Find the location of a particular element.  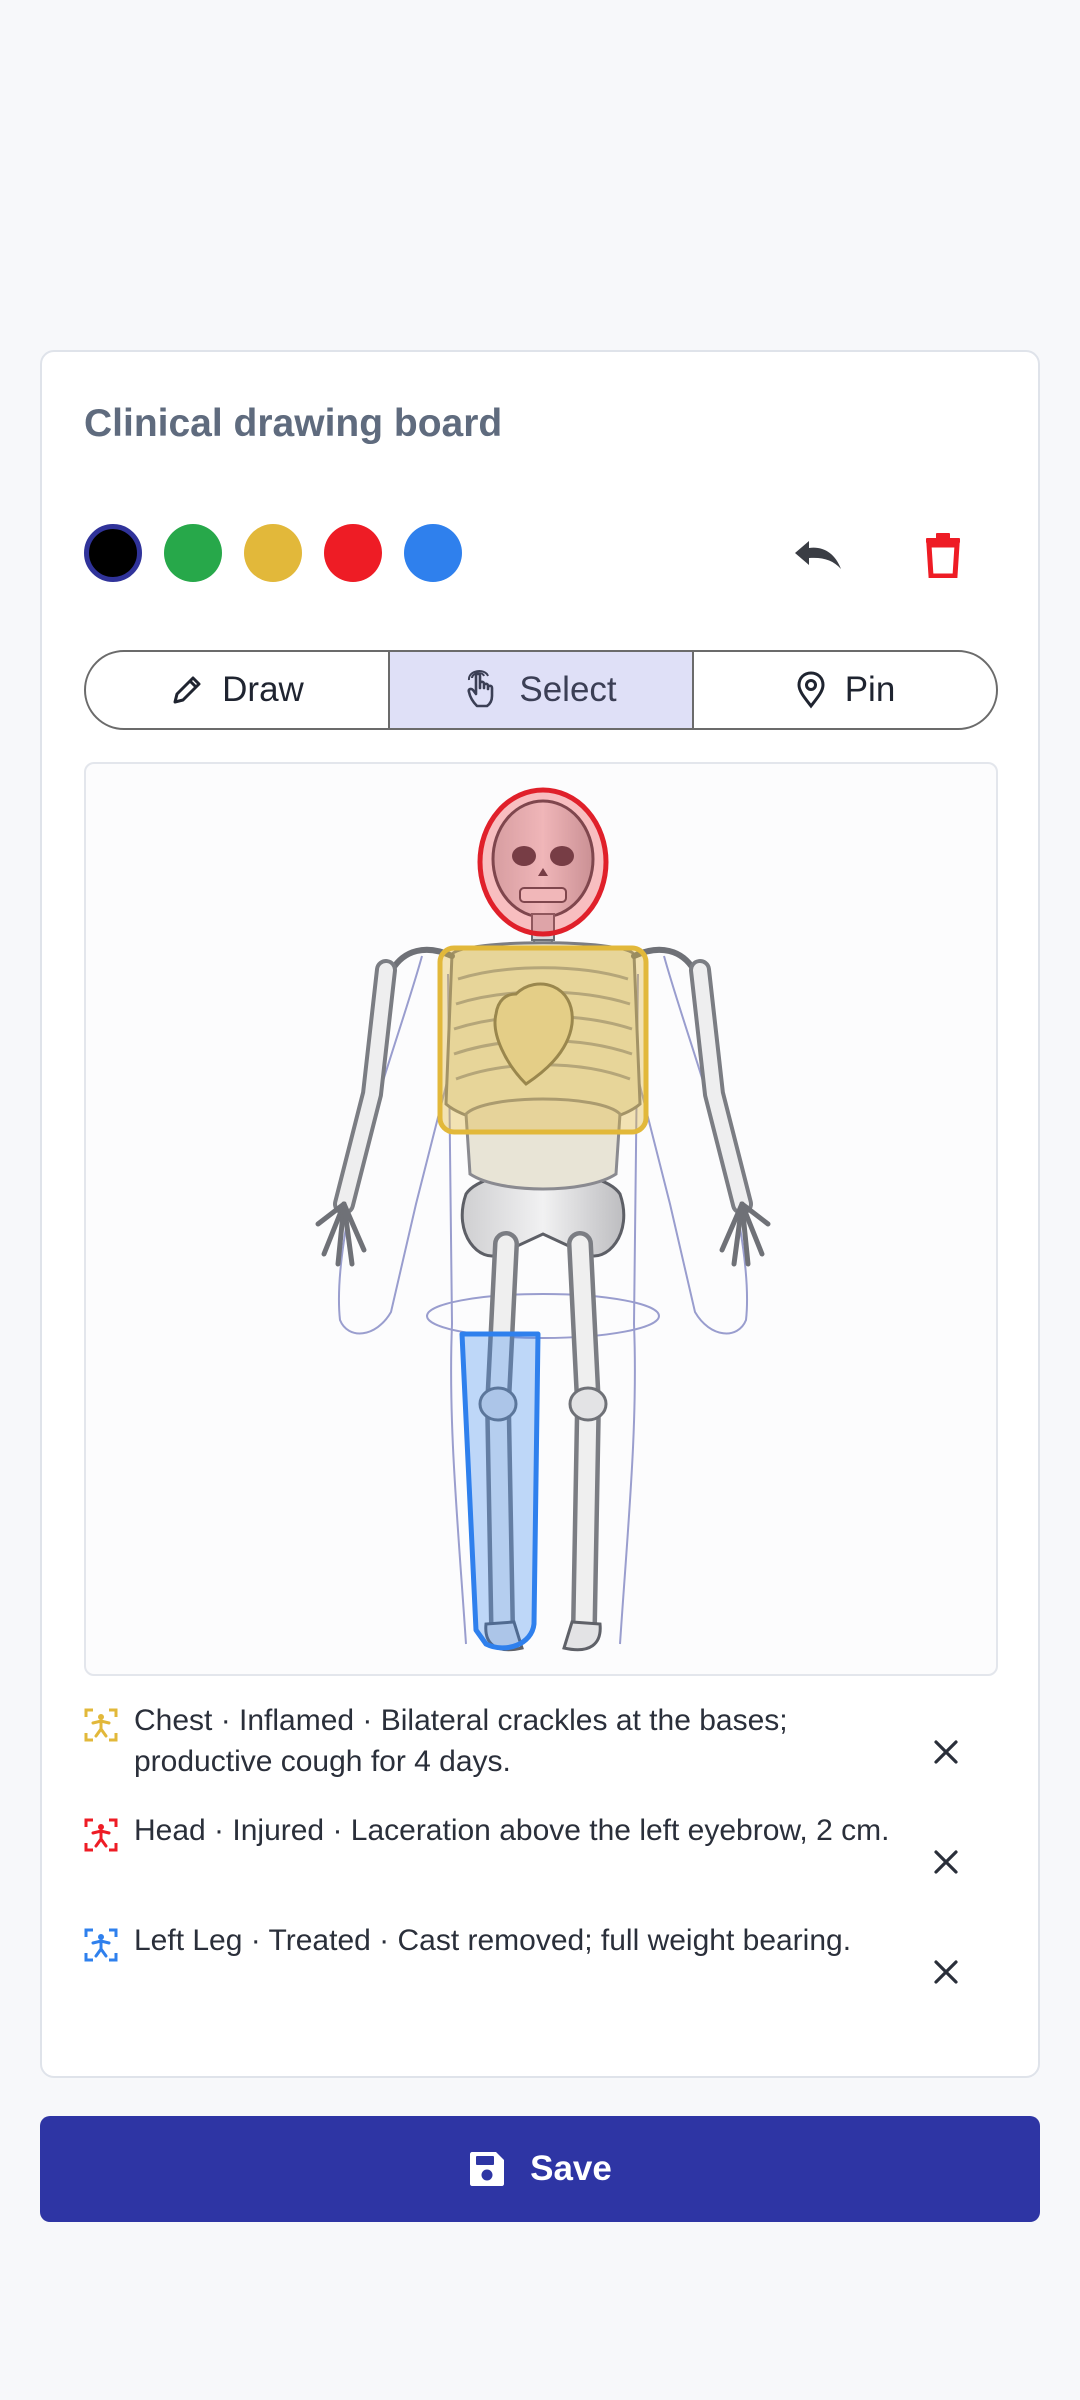

mode-draw-label: Draw is located at coordinates (263, 689).